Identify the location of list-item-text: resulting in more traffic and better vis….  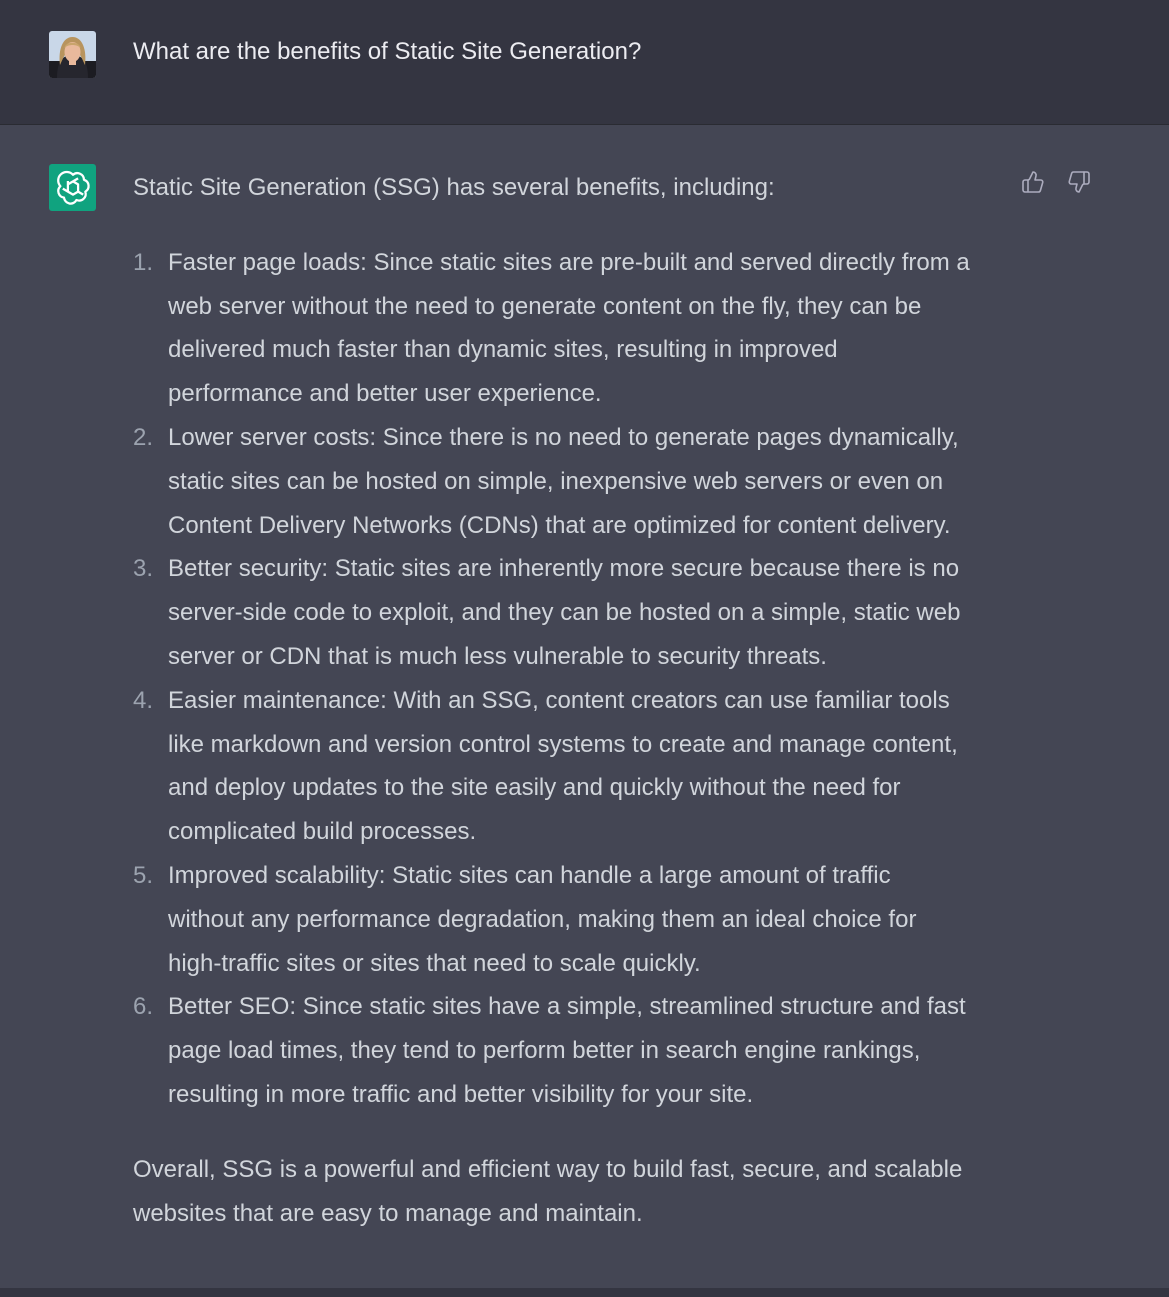
(461, 1094).